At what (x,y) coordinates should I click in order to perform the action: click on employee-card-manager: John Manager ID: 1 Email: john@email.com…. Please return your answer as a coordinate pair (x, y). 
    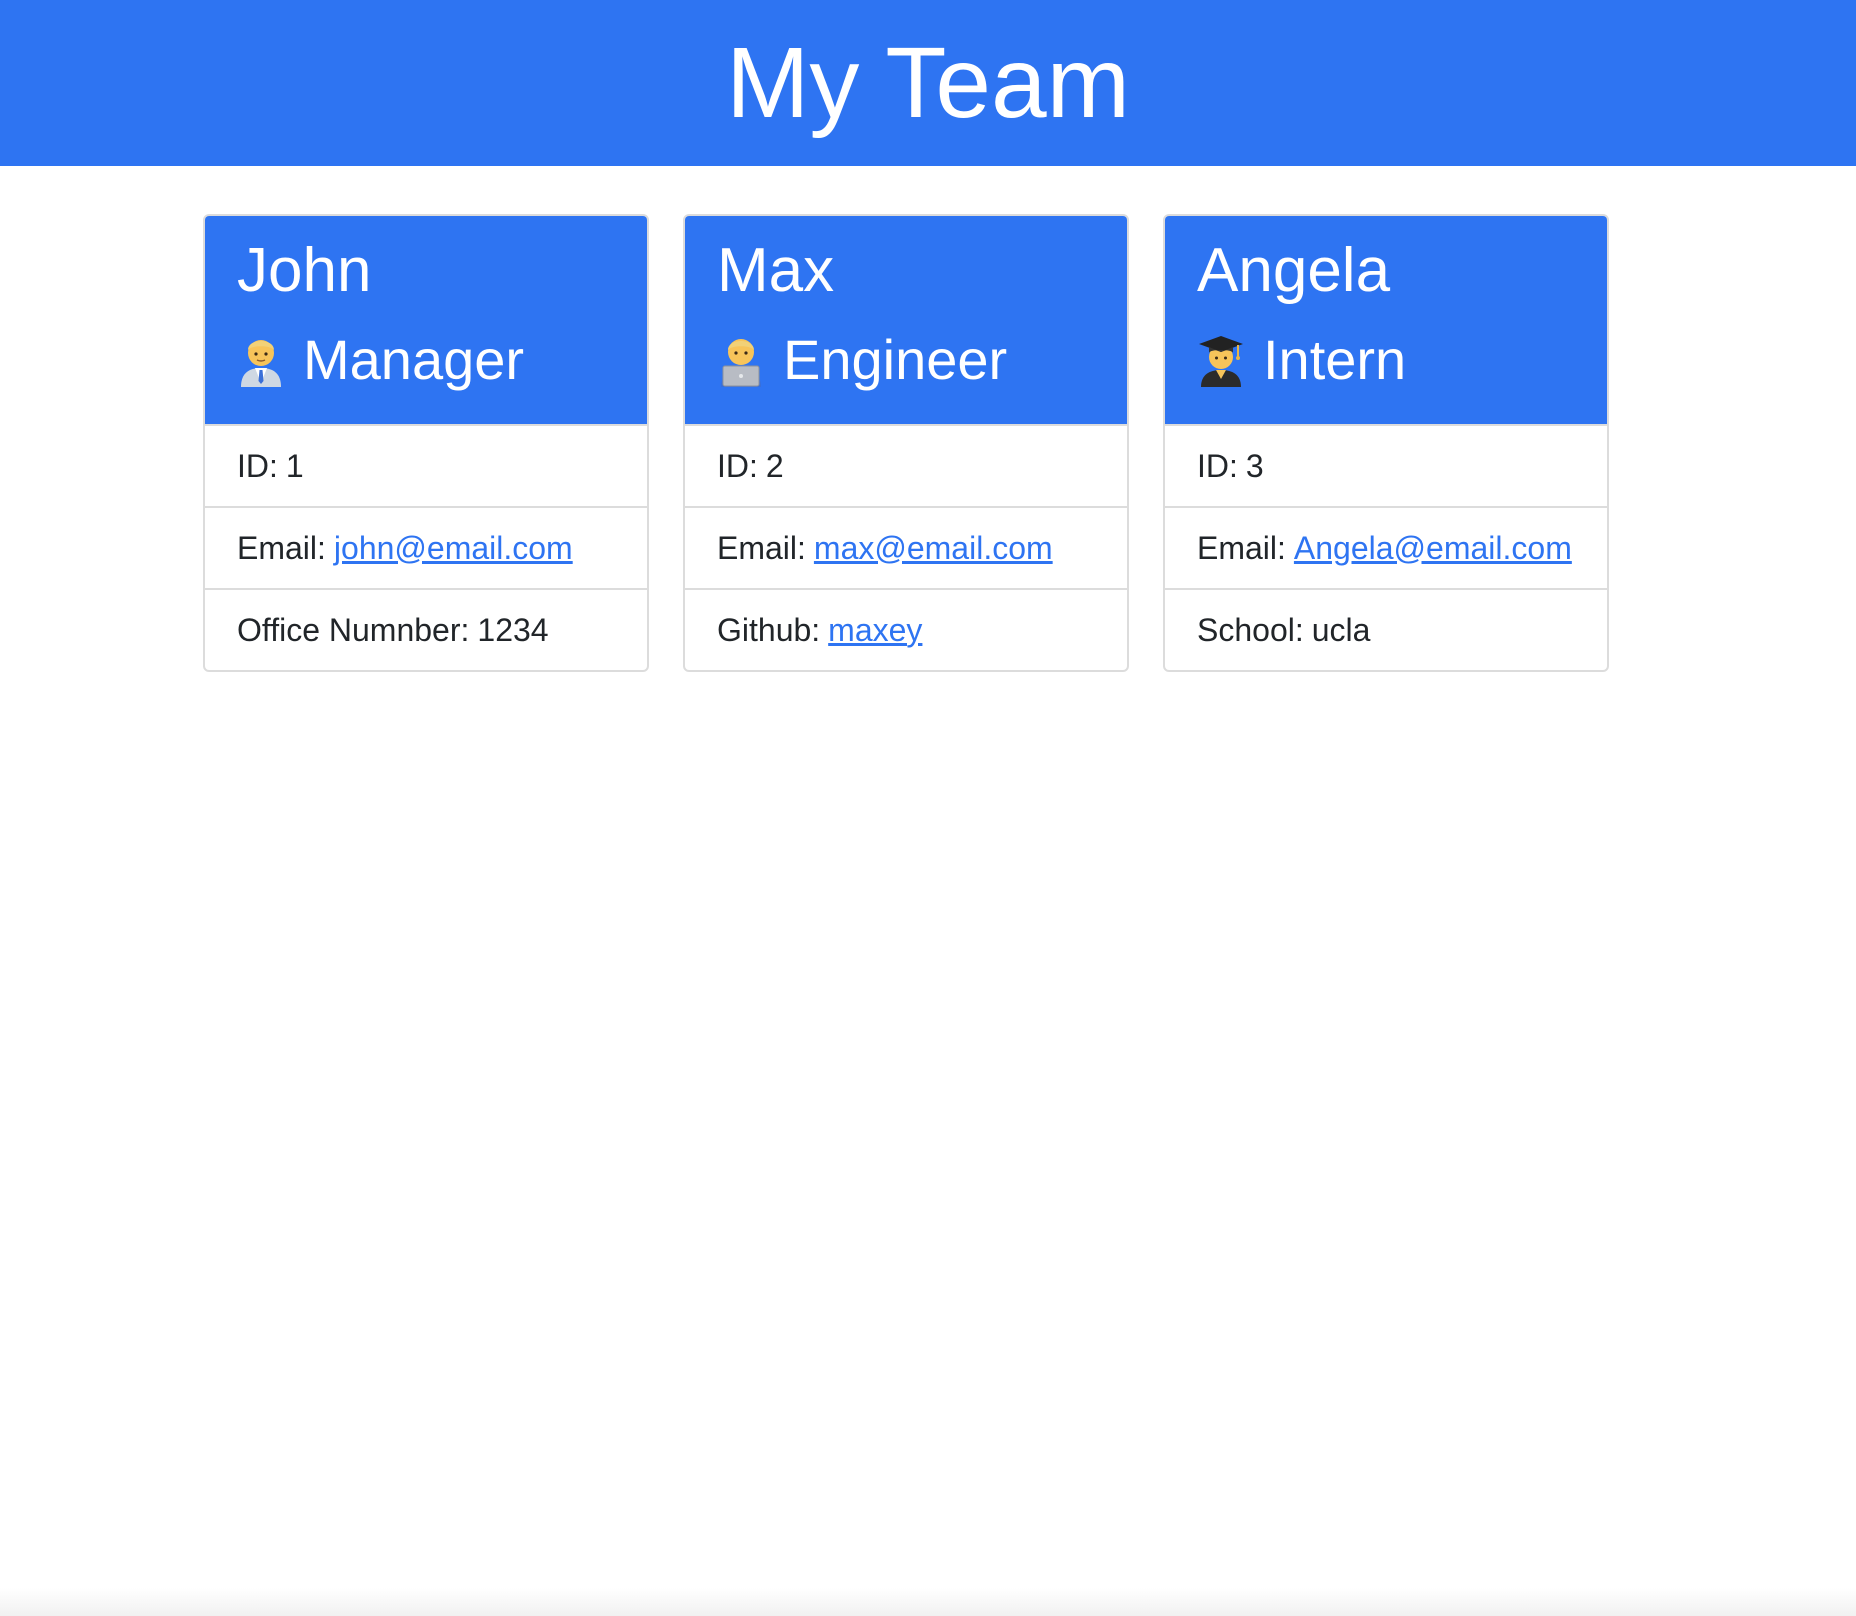
    Looking at the image, I should click on (426, 443).